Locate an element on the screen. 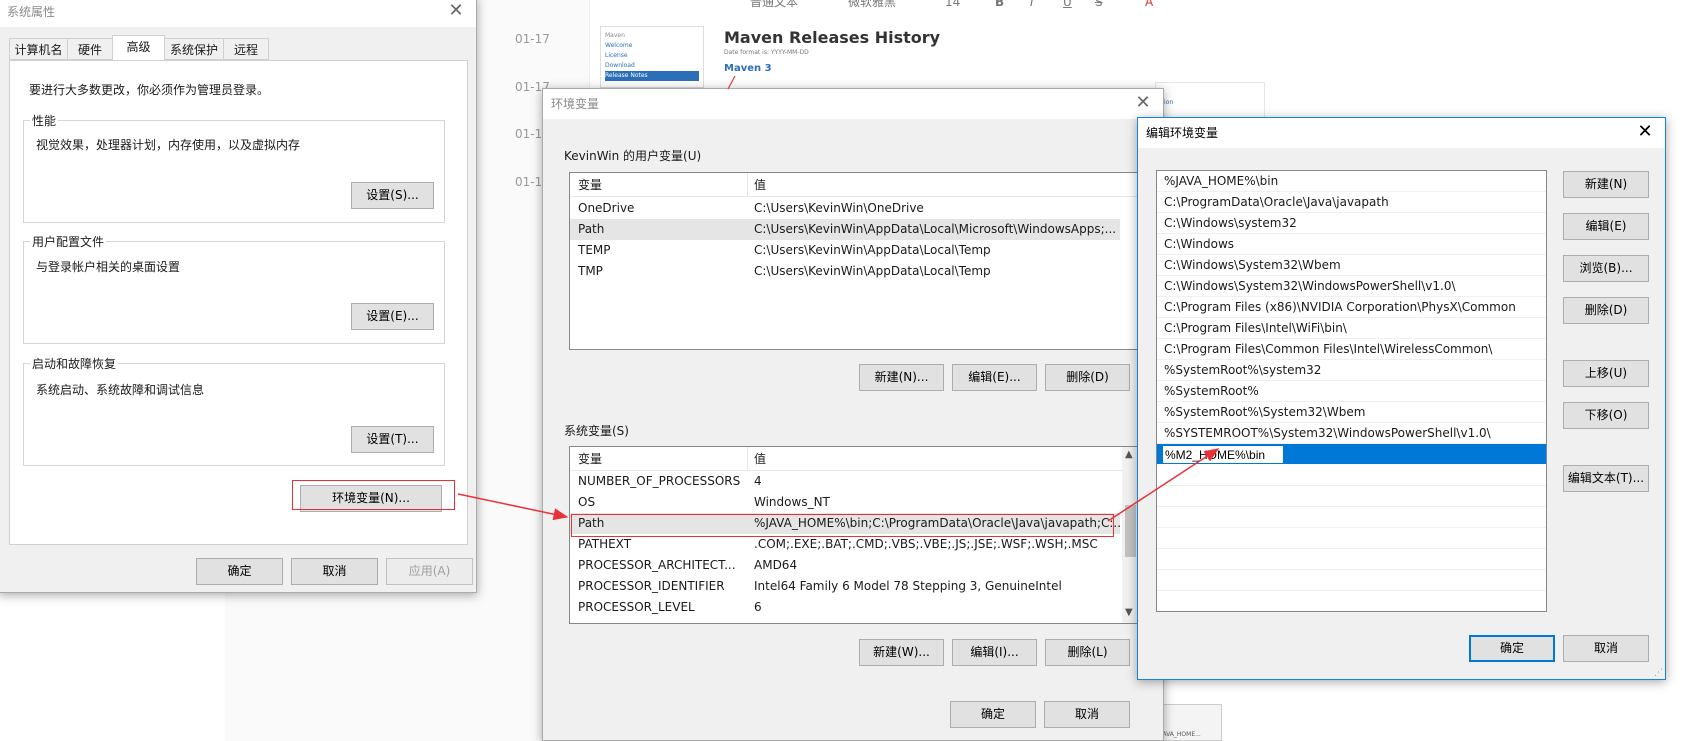 This screenshot has width=1689, height=741. arrow-doc-fragment is located at coordinates (731, 82).